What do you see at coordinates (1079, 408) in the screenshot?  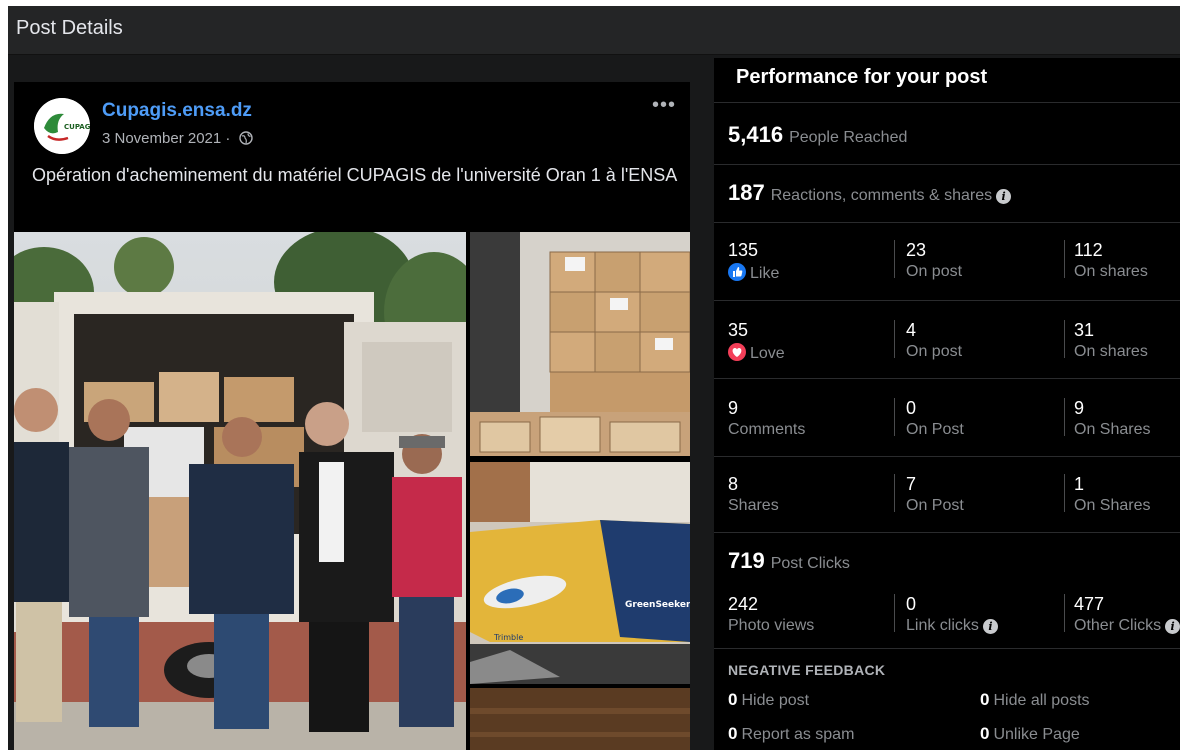 I see `comments-on-shares-count: 9` at bounding box center [1079, 408].